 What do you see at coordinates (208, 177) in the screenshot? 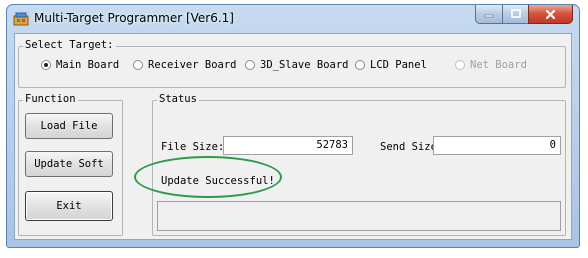
I see `highlight-ellipse` at bounding box center [208, 177].